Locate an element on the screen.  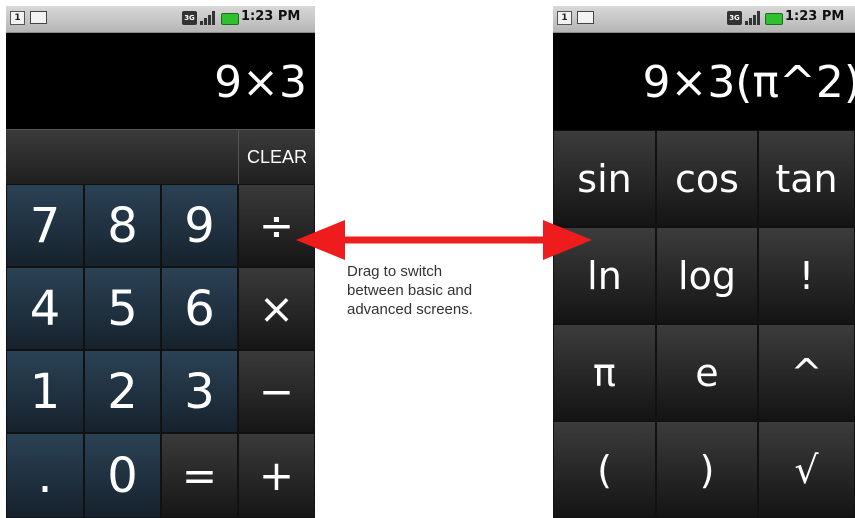
caption-line: advanced screens. is located at coordinates (410, 309).